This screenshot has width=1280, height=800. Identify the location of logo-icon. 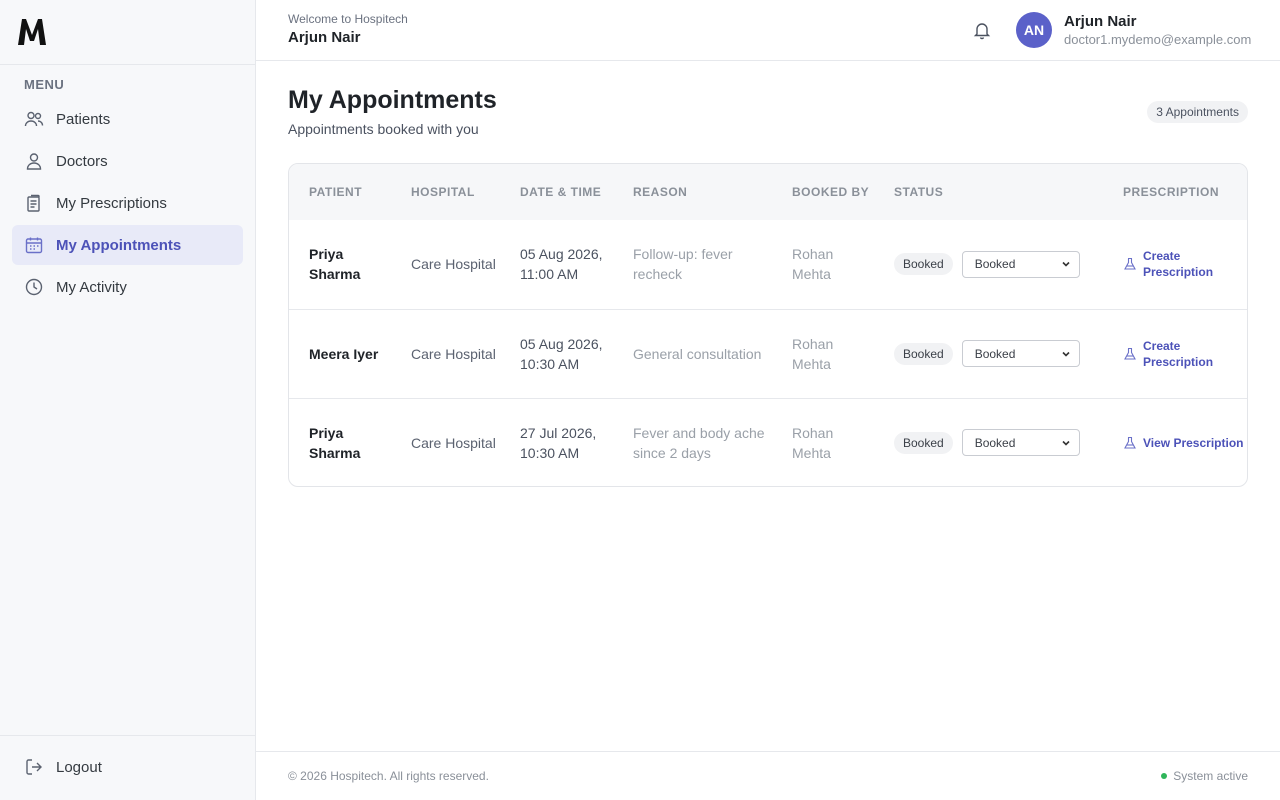
(32, 32).